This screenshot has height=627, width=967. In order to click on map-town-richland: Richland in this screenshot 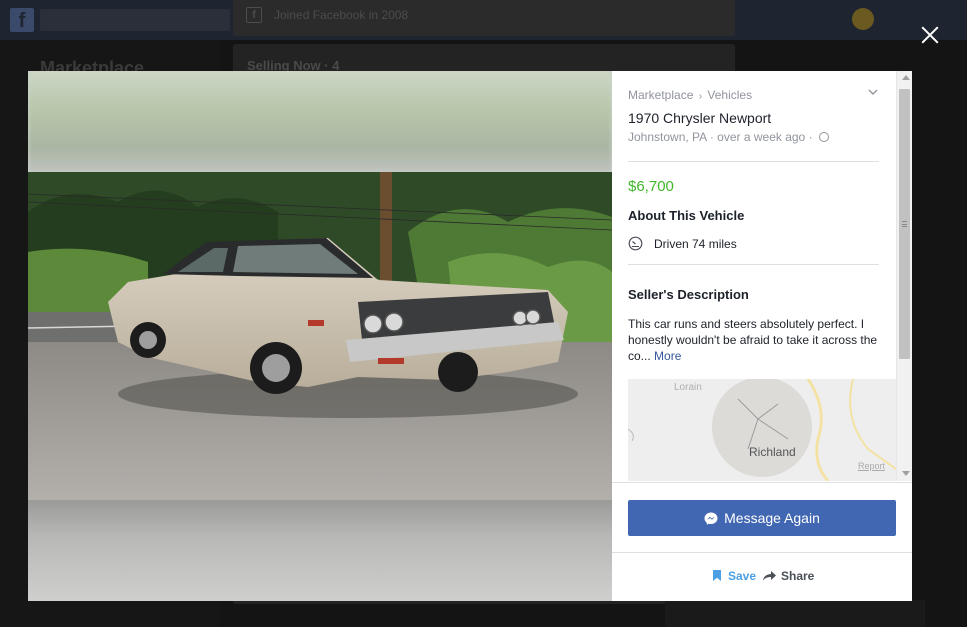, I will do `click(772, 452)`.